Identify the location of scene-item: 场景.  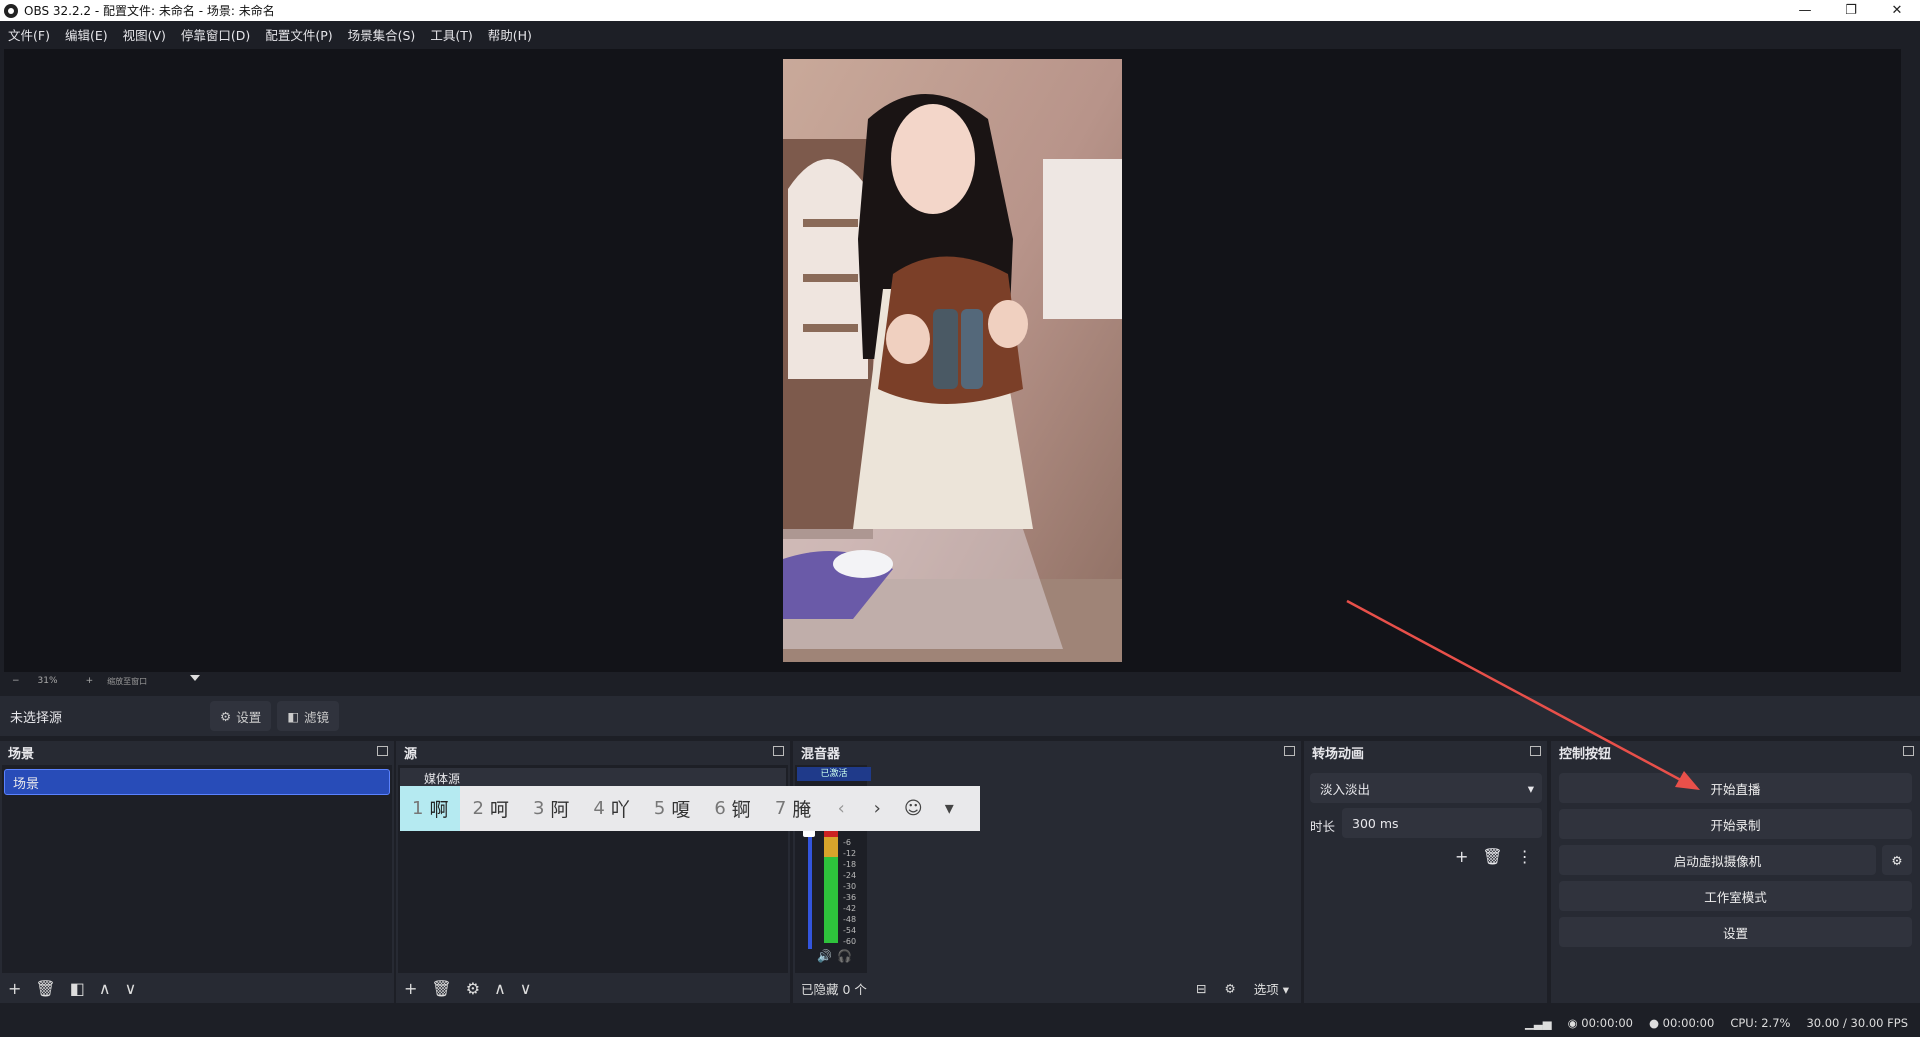
(197, 782).